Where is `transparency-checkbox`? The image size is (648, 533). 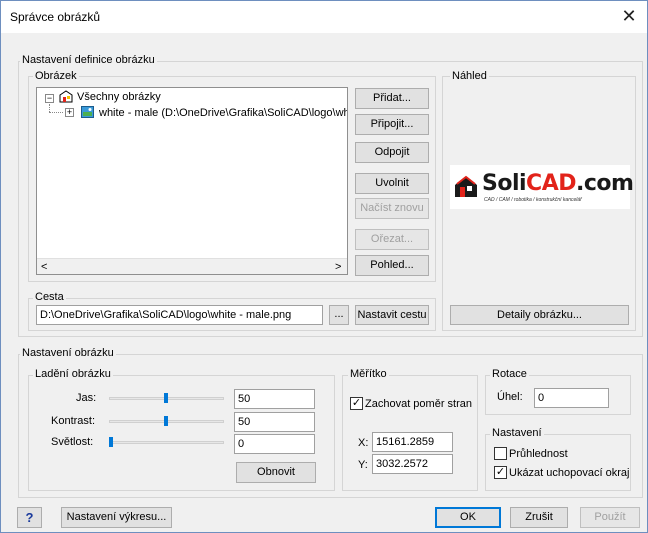 transparency-checkbox is located at coordinates (500, 453).